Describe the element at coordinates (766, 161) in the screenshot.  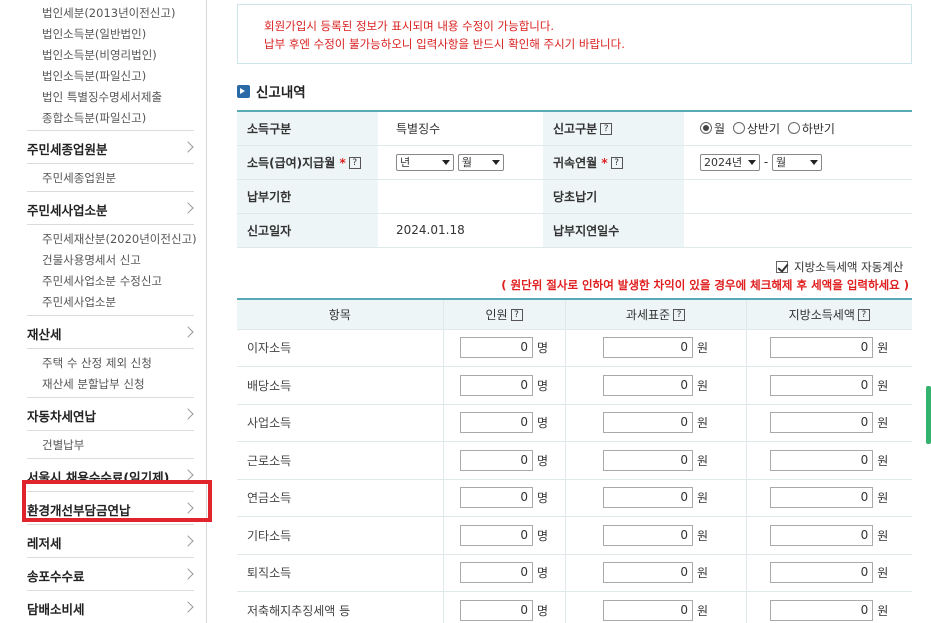
I see `date-dash: -` at that location.